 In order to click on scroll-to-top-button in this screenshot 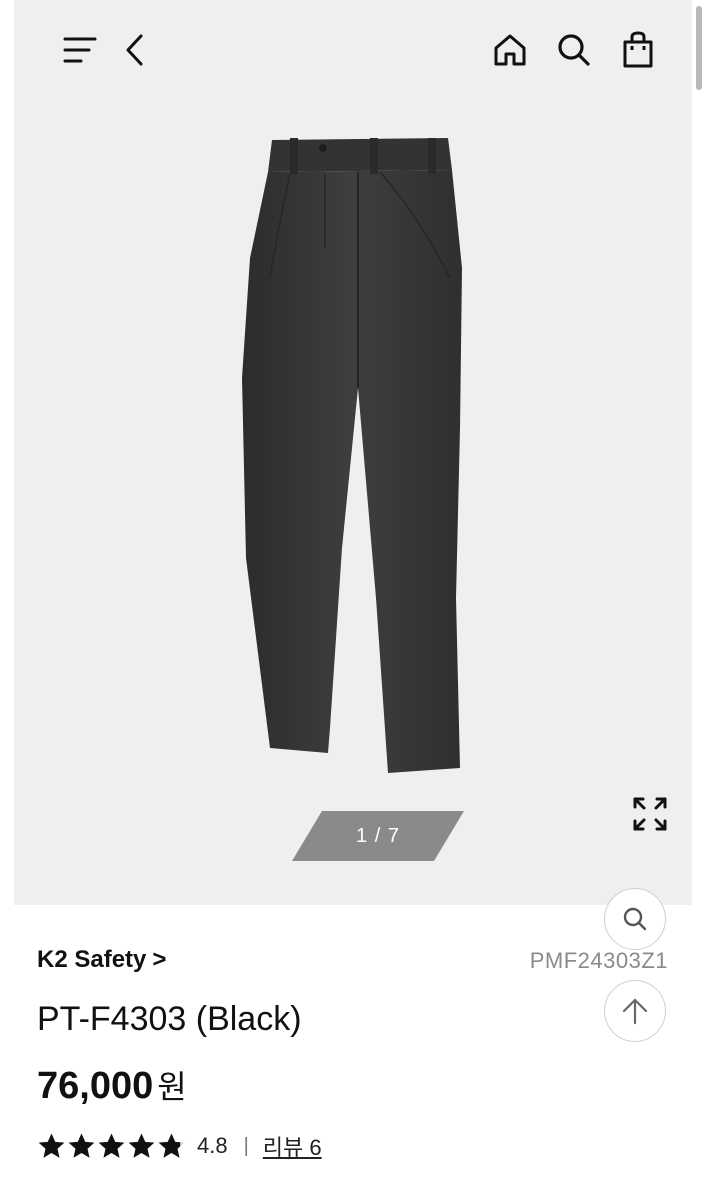, I will do `click(635, 1011)`.